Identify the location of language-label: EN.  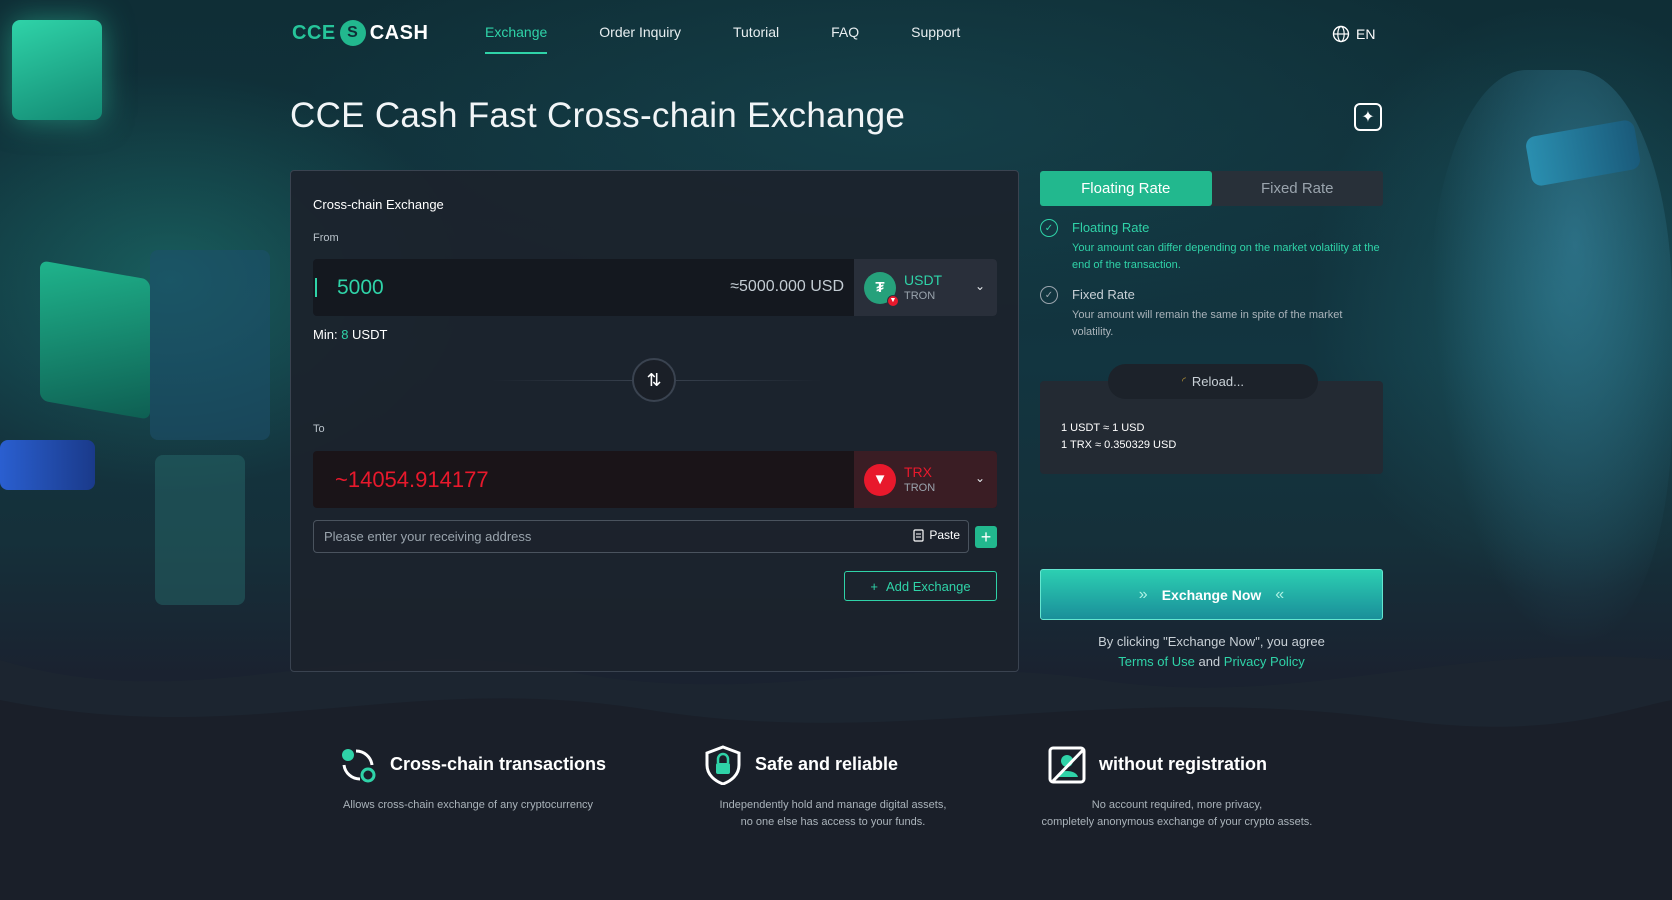
(1366, 34).